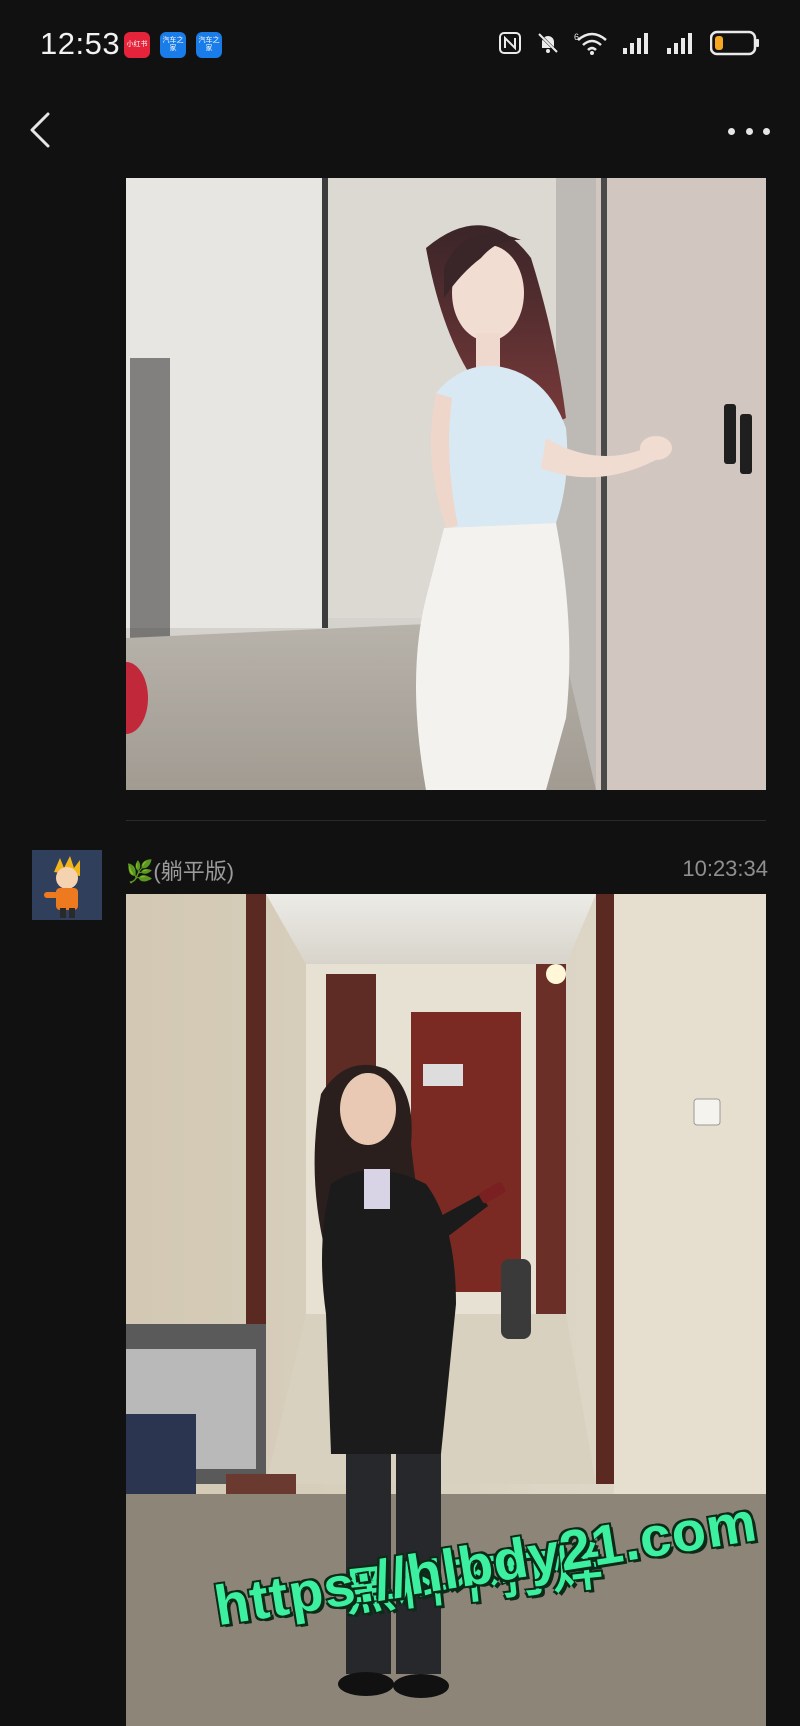 Image resolution: width=800 pixels, height=1726 pixels. What do you see at coordinates (591, 43) in the screenshot?
I see `wifi-6-icon: 6` at bounding box center [591, 43].